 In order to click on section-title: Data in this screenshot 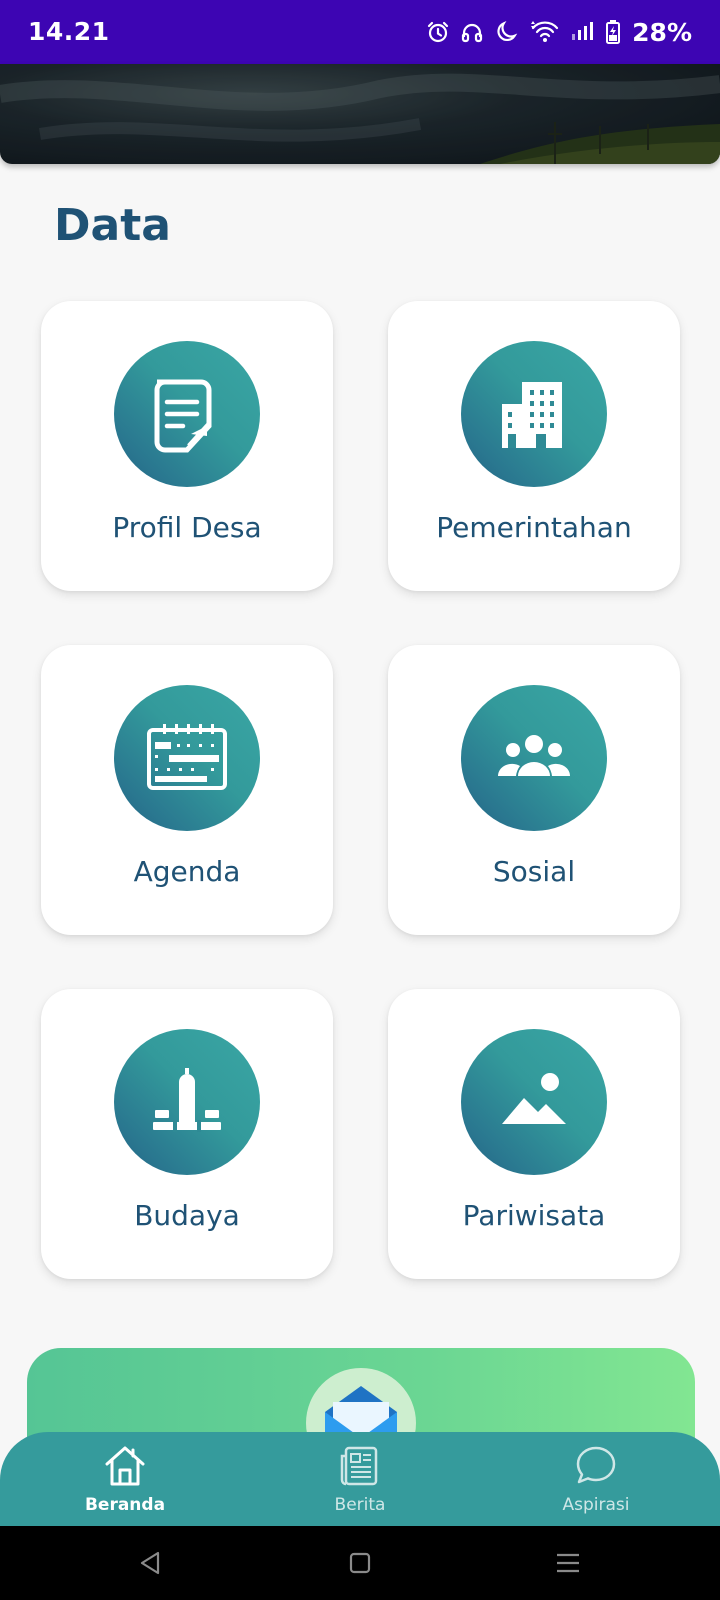, I will do `click(112, 225)`.